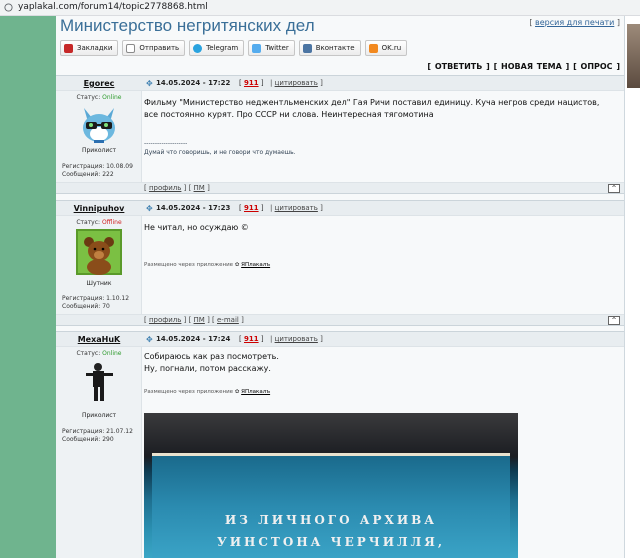 The image size is (640, 558). What do you see at coordinates (99, 208) in the screenshot?
I see `author-name: Vinnipuhov` at bounding box center [99, 208].